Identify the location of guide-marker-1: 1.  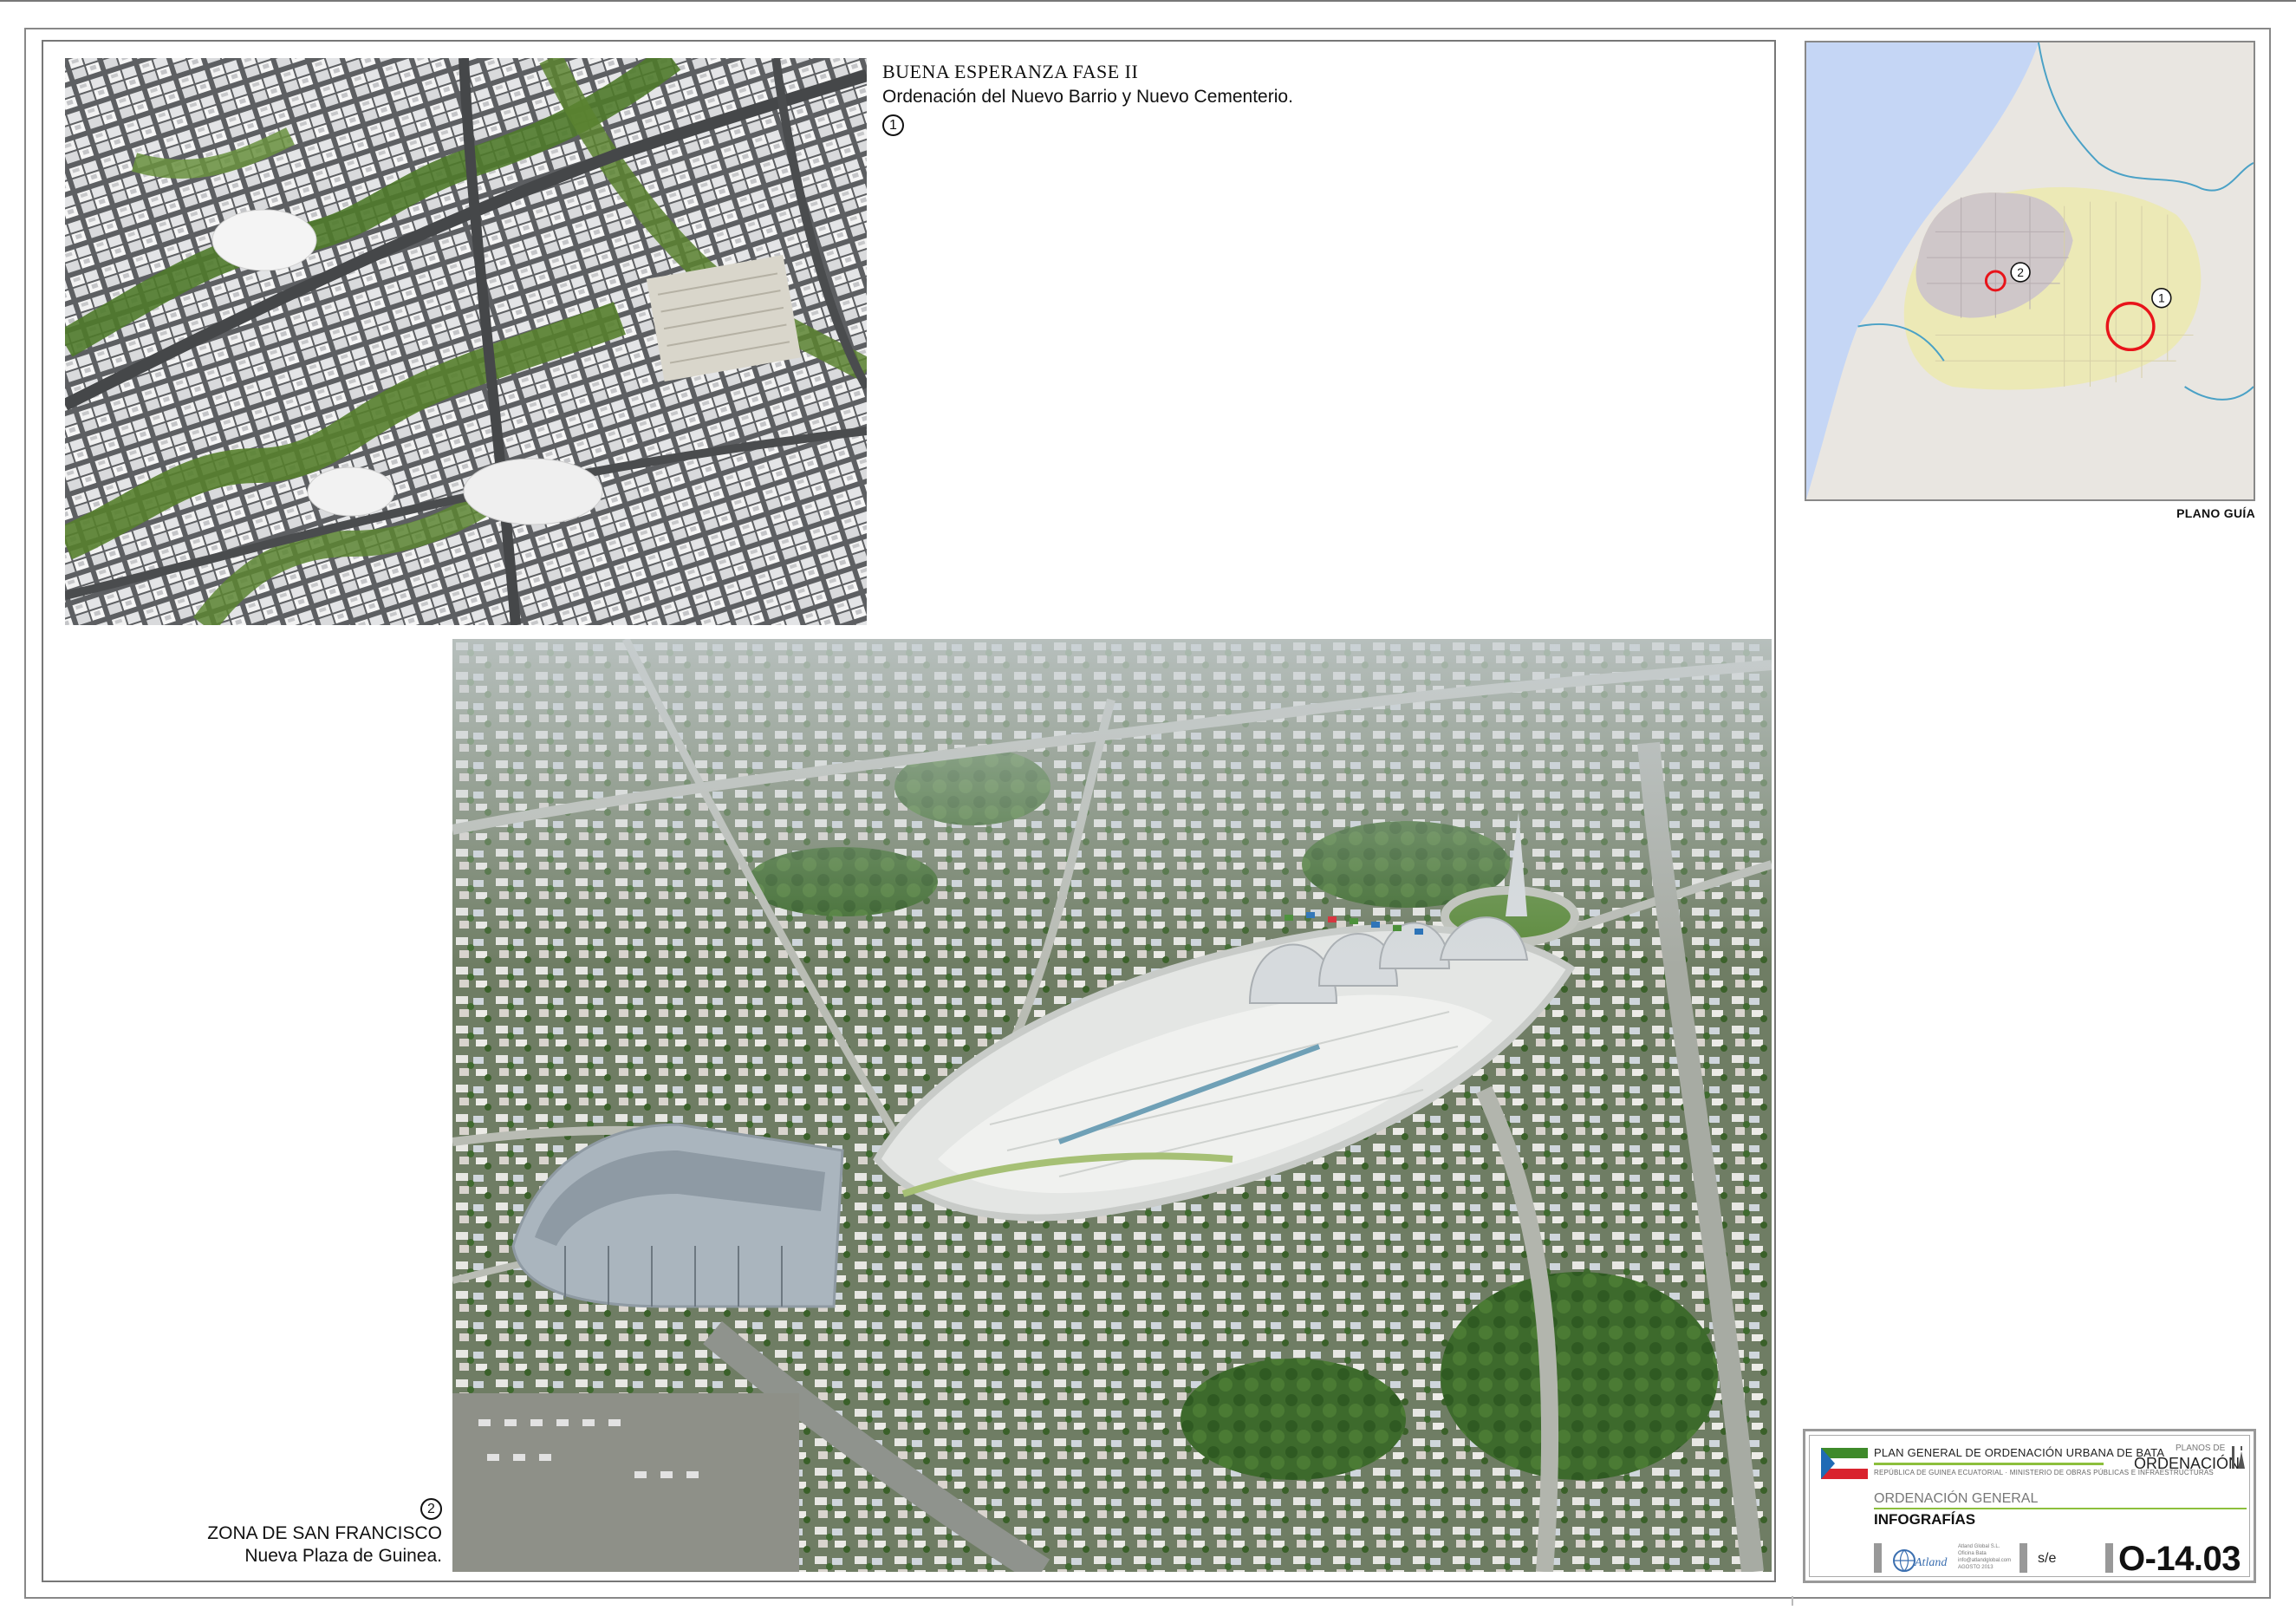
(2161, 298).